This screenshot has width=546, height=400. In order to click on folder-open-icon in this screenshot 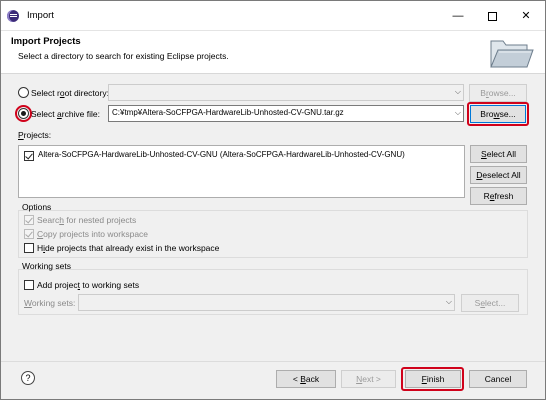, I will do `click(512, 54)`.